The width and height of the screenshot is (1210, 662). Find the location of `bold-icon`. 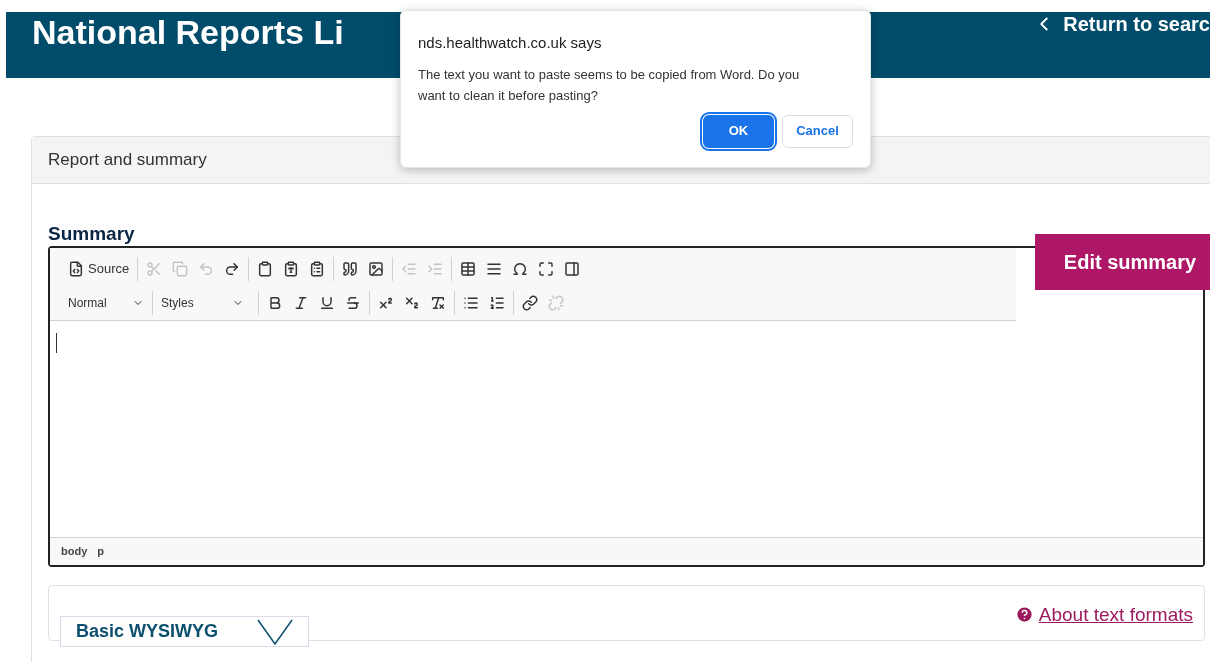

bold-icon is located at coordinates (275, 303).